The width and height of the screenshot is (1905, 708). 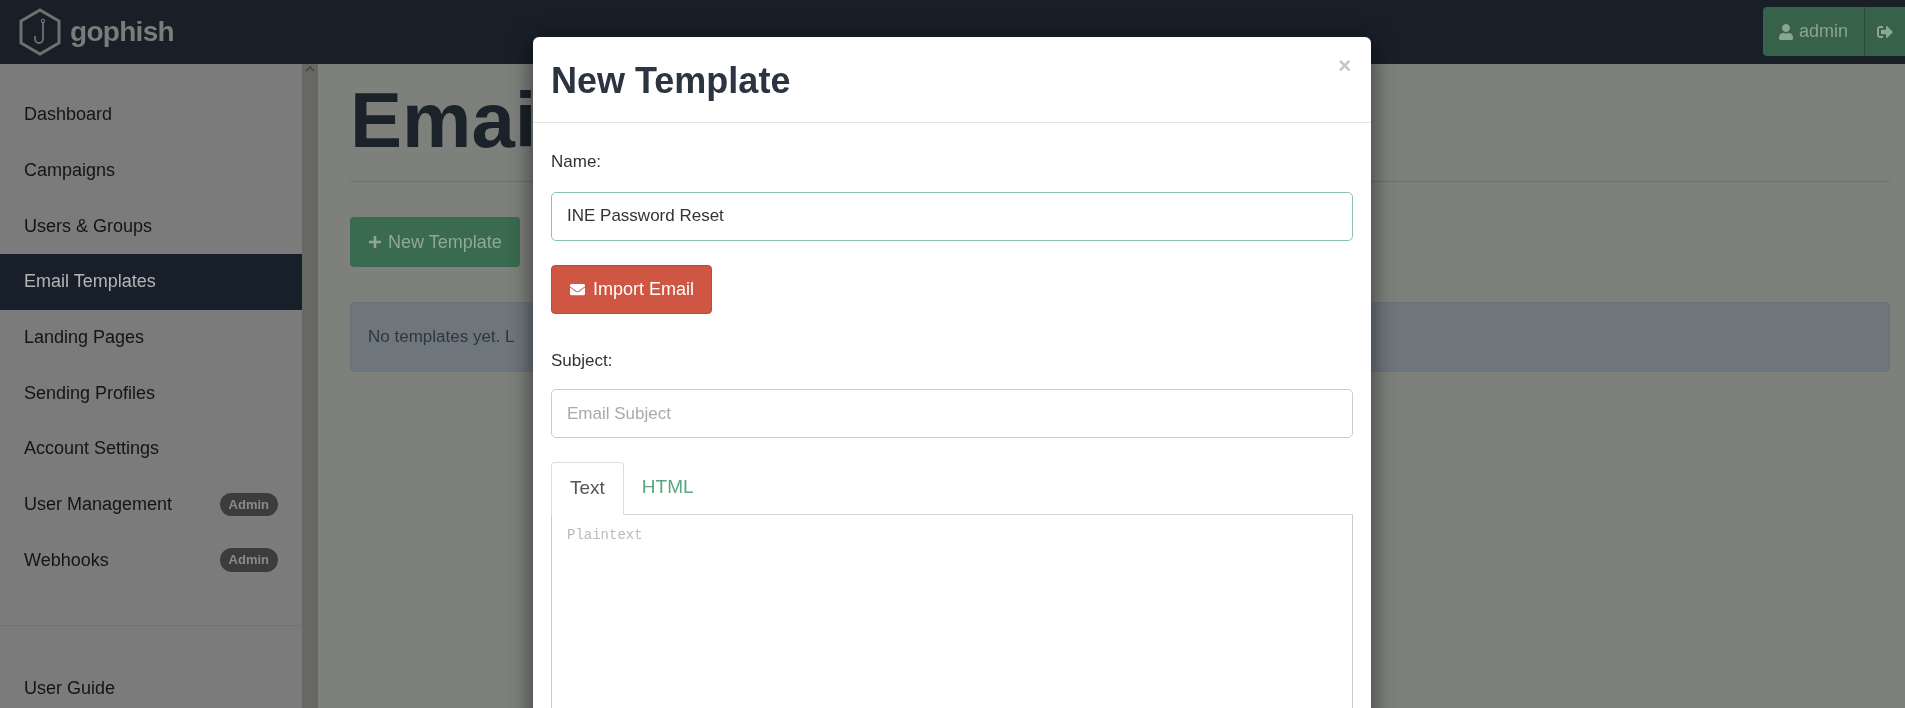 What do you see at coordinates (1813, 31) in the screenshot?
I see `user-menu-button: admin` at bounding box center [1813, 31].